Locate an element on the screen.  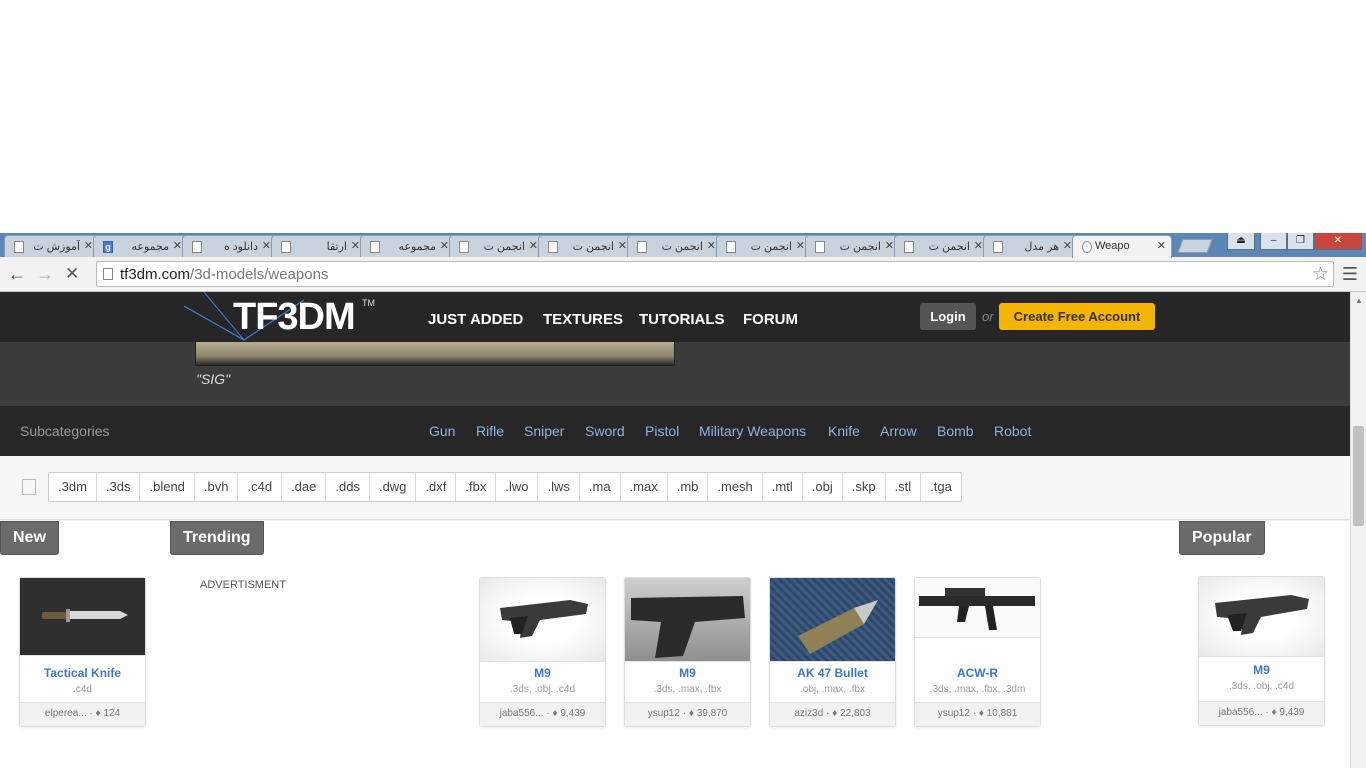
browser-tab: g مجموعه ✕ is located at coordinates (140, 246).